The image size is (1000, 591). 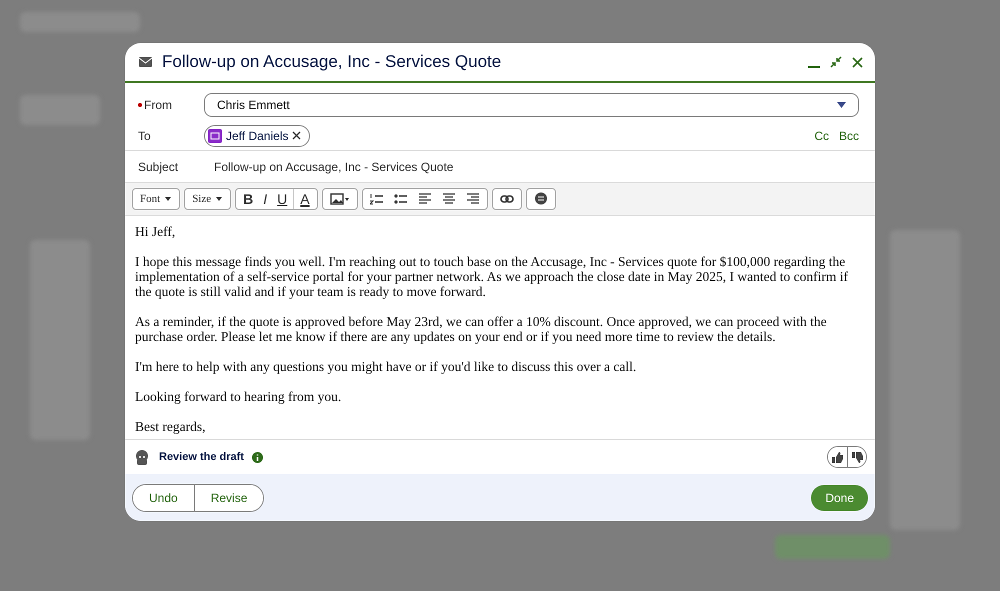 I want to click on from-label: From, so click(x=158, y=105).